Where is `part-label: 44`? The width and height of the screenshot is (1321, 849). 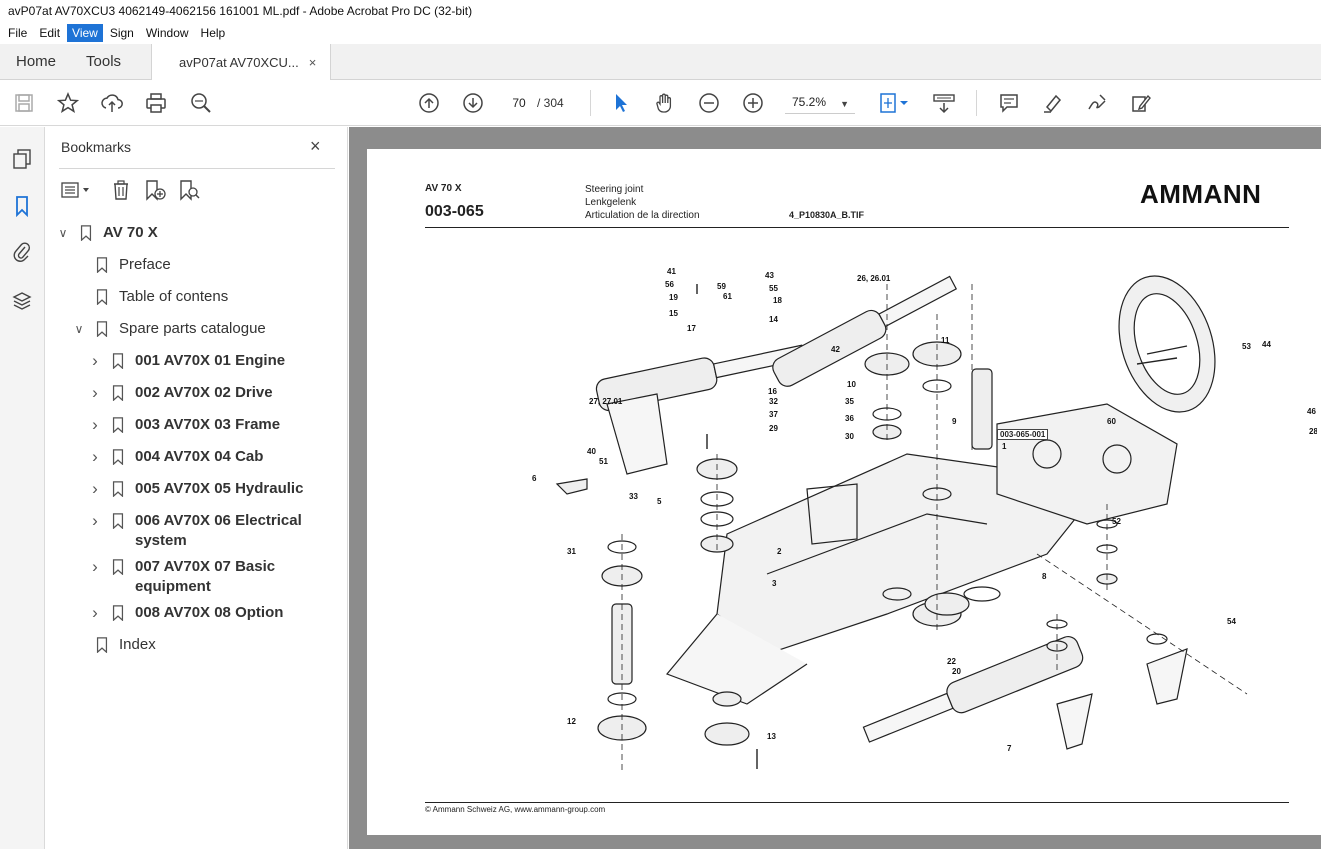
part-label: 44 is located at coordinates (1266, 344).